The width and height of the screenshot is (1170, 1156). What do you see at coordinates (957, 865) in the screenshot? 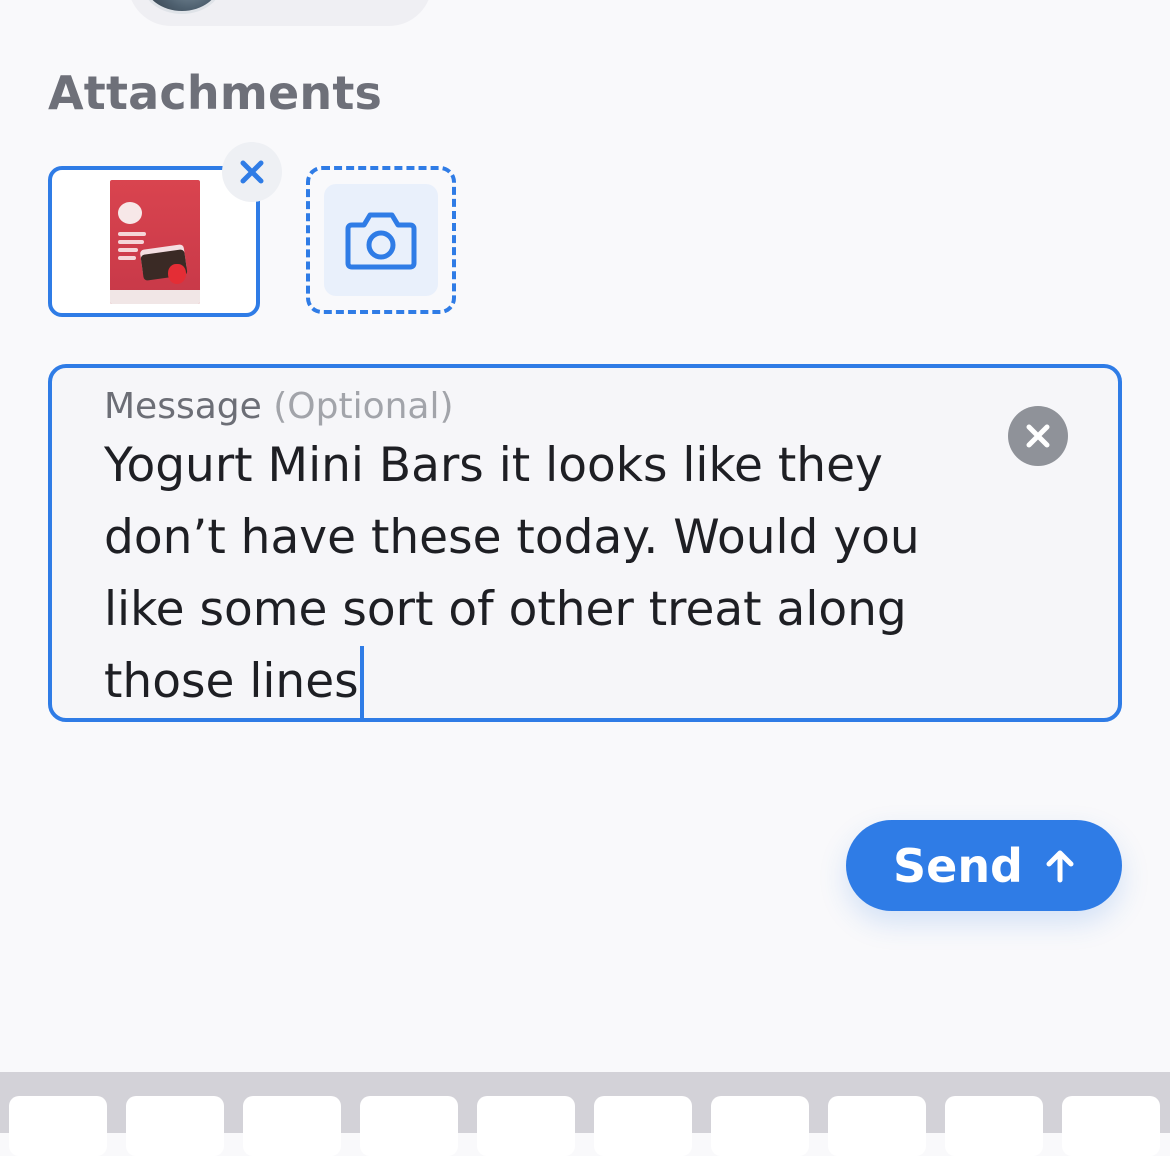
I see `send-label: Send` at bounding box center [957, 865].